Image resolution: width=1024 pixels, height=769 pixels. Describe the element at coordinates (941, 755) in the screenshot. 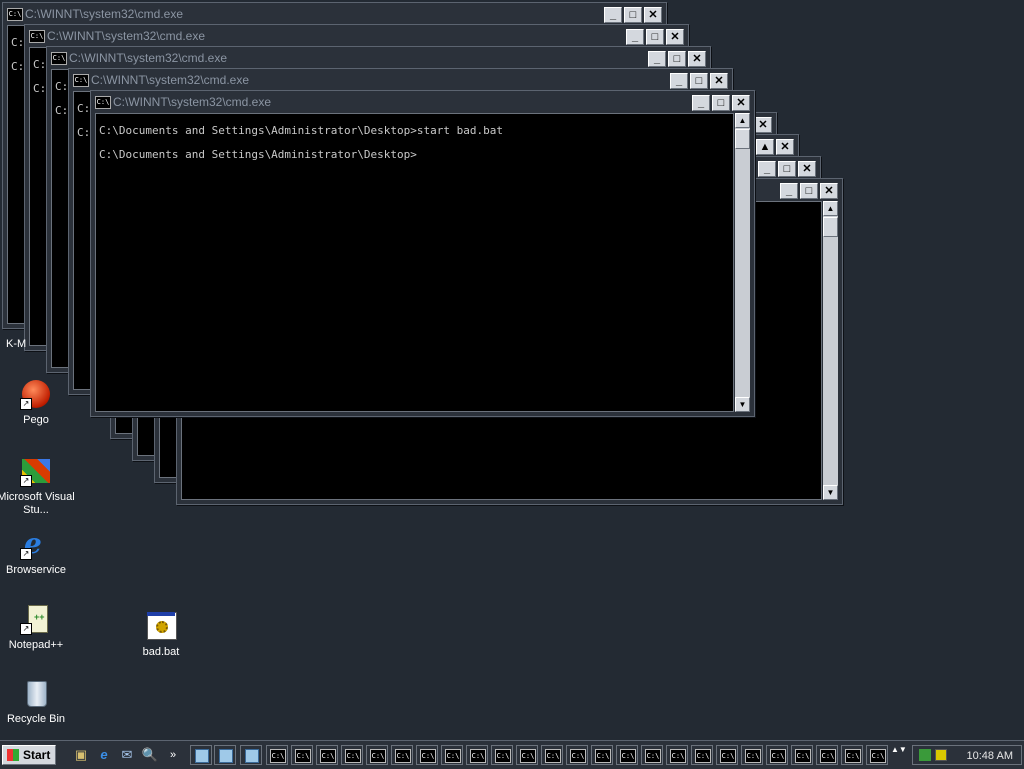

I see `tray-app-icon` at that location.